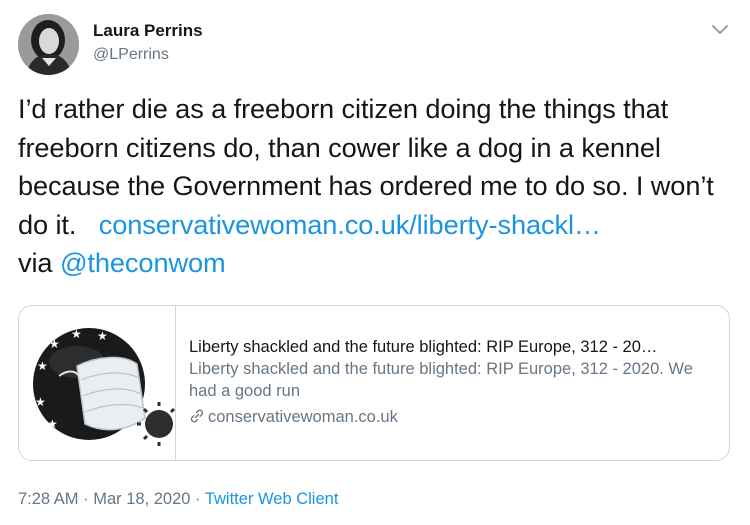  I want to click on avatar, so click(48, 44).